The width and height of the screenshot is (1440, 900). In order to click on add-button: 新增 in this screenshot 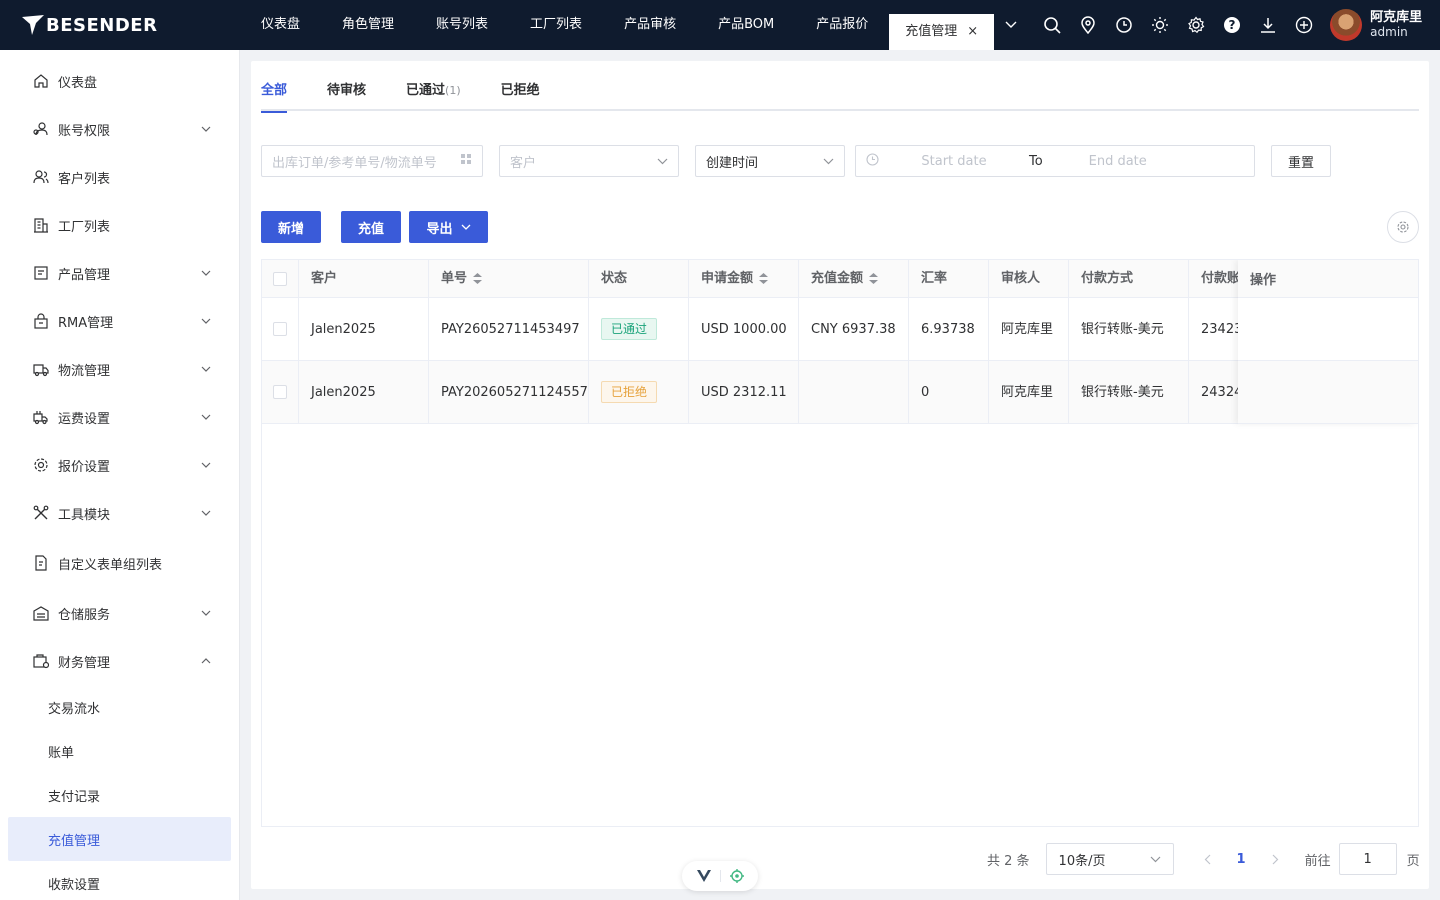, I will do `click(291, 227)`.